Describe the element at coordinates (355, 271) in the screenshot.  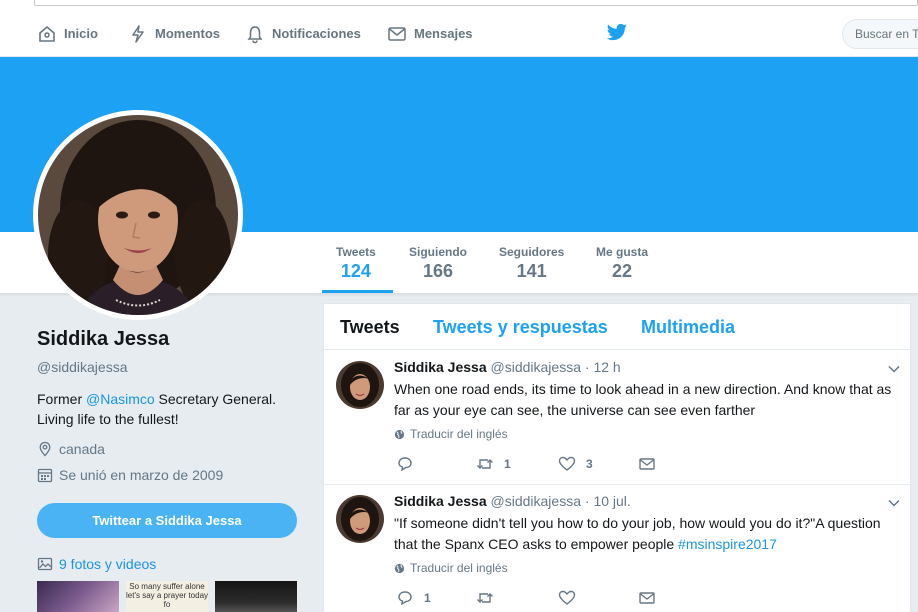
I see `stat-value: 124` at that location.